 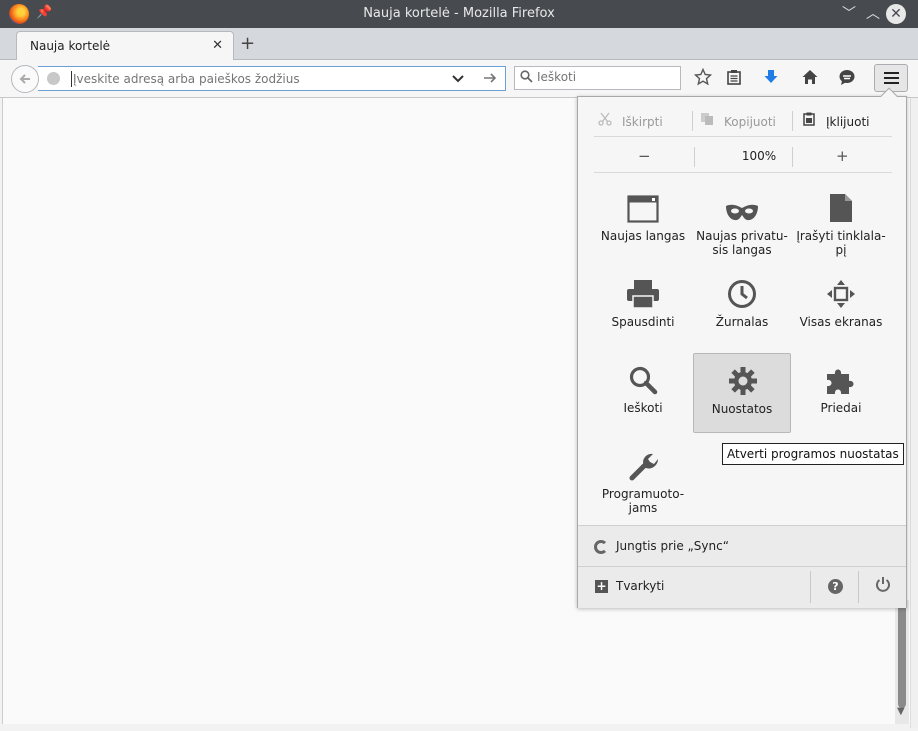 I want to click on minimize-button: ﹀, so click(x=849, y=14).